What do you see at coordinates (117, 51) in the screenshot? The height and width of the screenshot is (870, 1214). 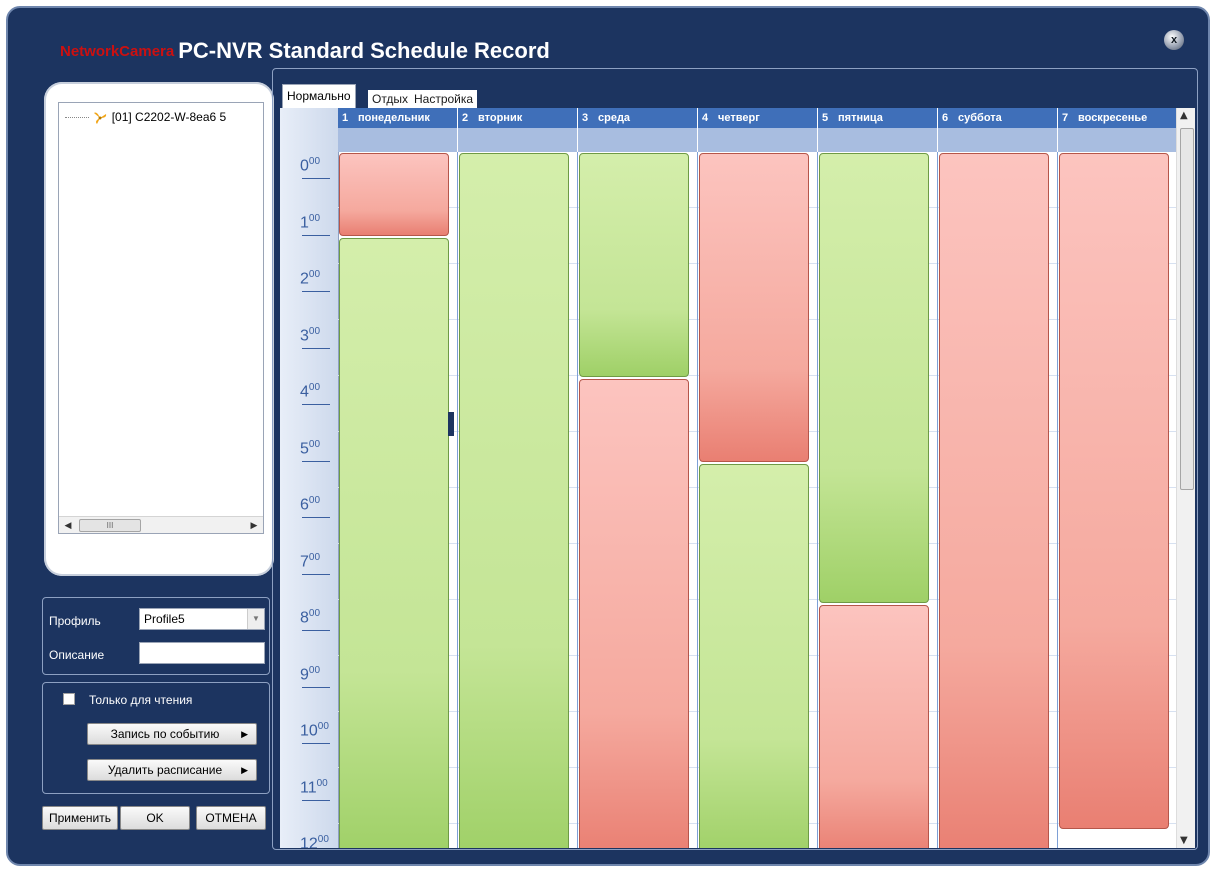 I see `brand-label: NetworkCamera` at bounding box center [117, 51].